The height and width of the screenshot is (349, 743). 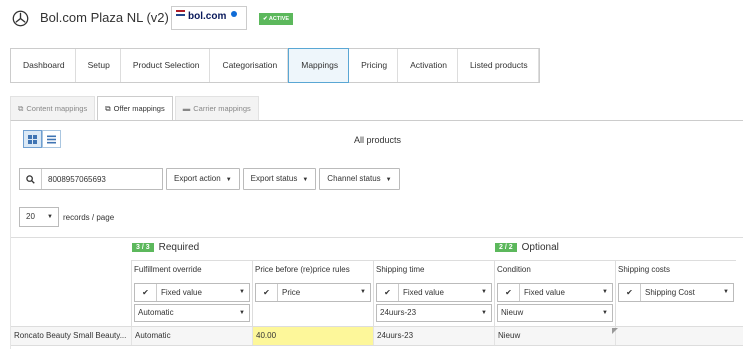 I want to click on app-title: Bol.com Plaza NL (v2), so click(x=104, y=17).